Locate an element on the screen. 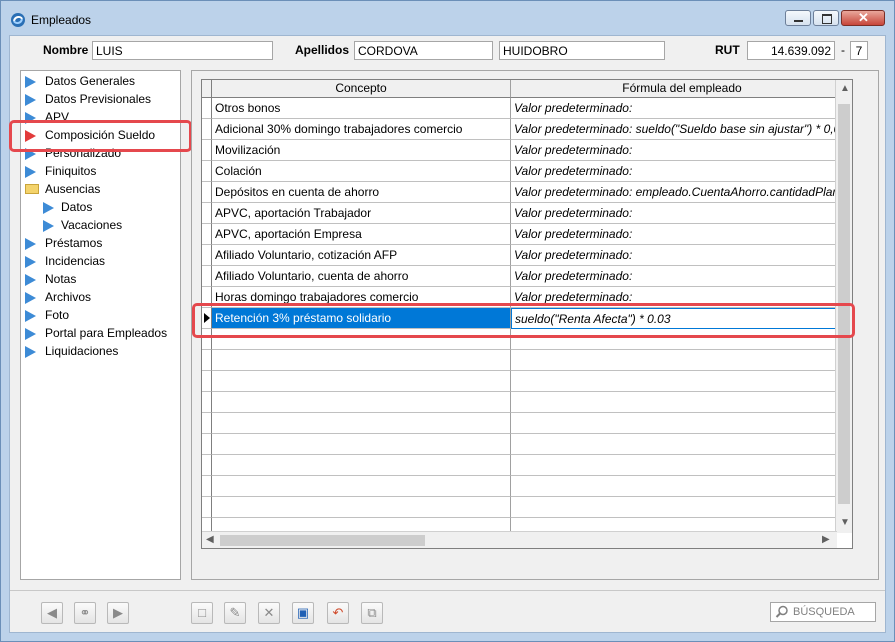 The width and height of the screenshot is (895, 642). new-button: □ is located at coordinates (202, 613).